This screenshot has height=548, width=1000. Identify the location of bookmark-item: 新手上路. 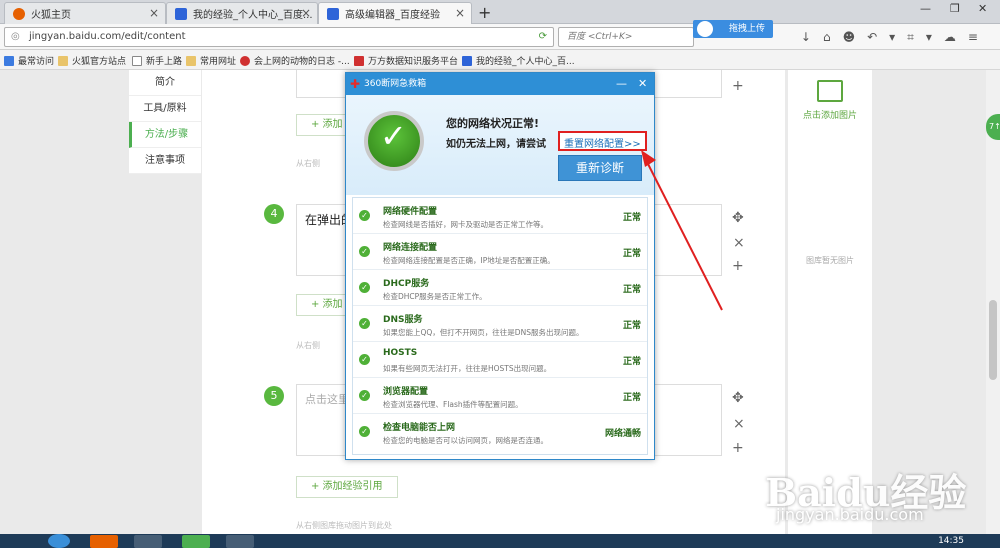
(157, 60).